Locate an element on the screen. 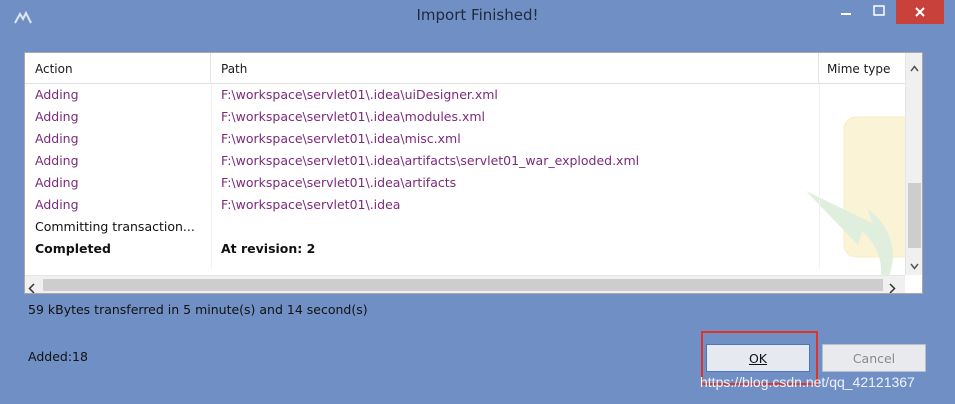 Image resolution: width=955 pixels, height=404 pixels. row-path: F:\workspace\servlet01\.idea\modules.xml is located at coordinates (353, 116).